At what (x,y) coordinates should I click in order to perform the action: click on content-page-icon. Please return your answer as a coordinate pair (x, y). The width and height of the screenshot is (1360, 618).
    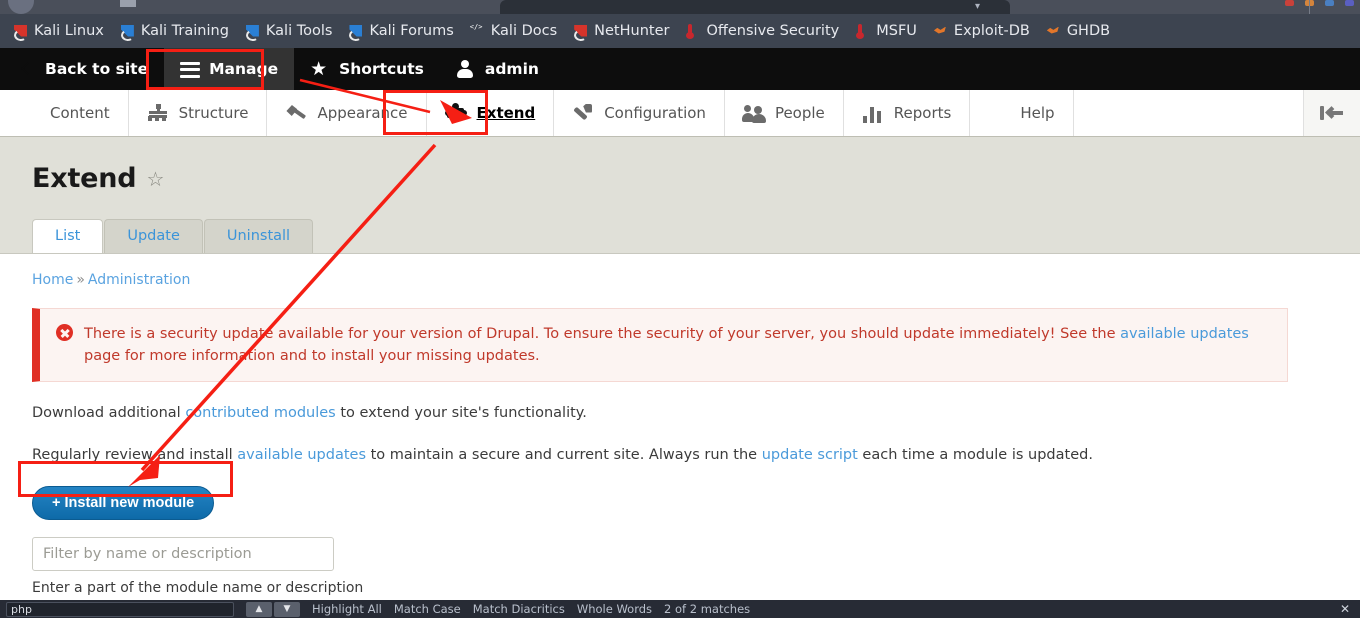
    Looking at the image, I should click on (29, 113).